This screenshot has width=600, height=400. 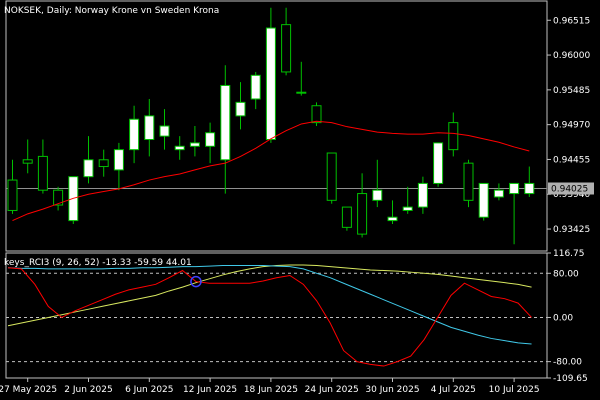 I want to click on time-tick-label: 30 Jun 2025, so click(x=392, y=390).